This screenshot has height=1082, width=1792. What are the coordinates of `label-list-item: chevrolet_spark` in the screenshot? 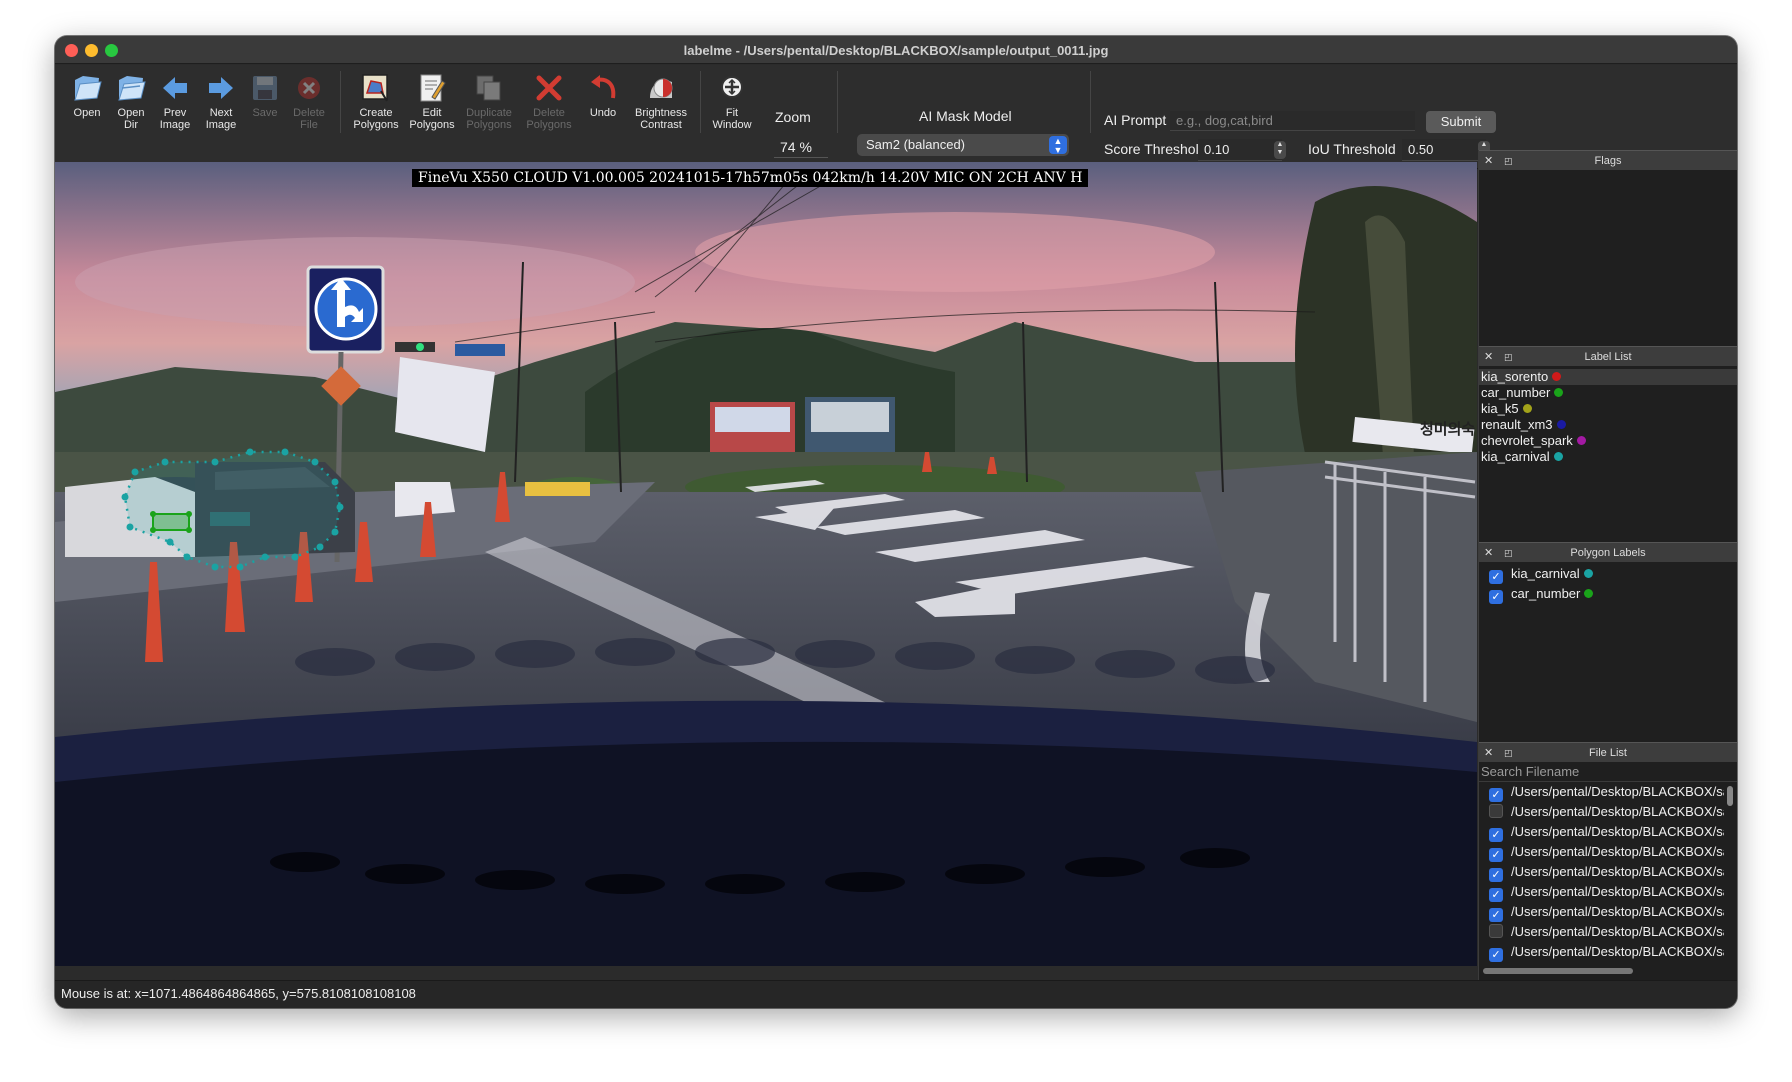 It's located at (1608, 441).